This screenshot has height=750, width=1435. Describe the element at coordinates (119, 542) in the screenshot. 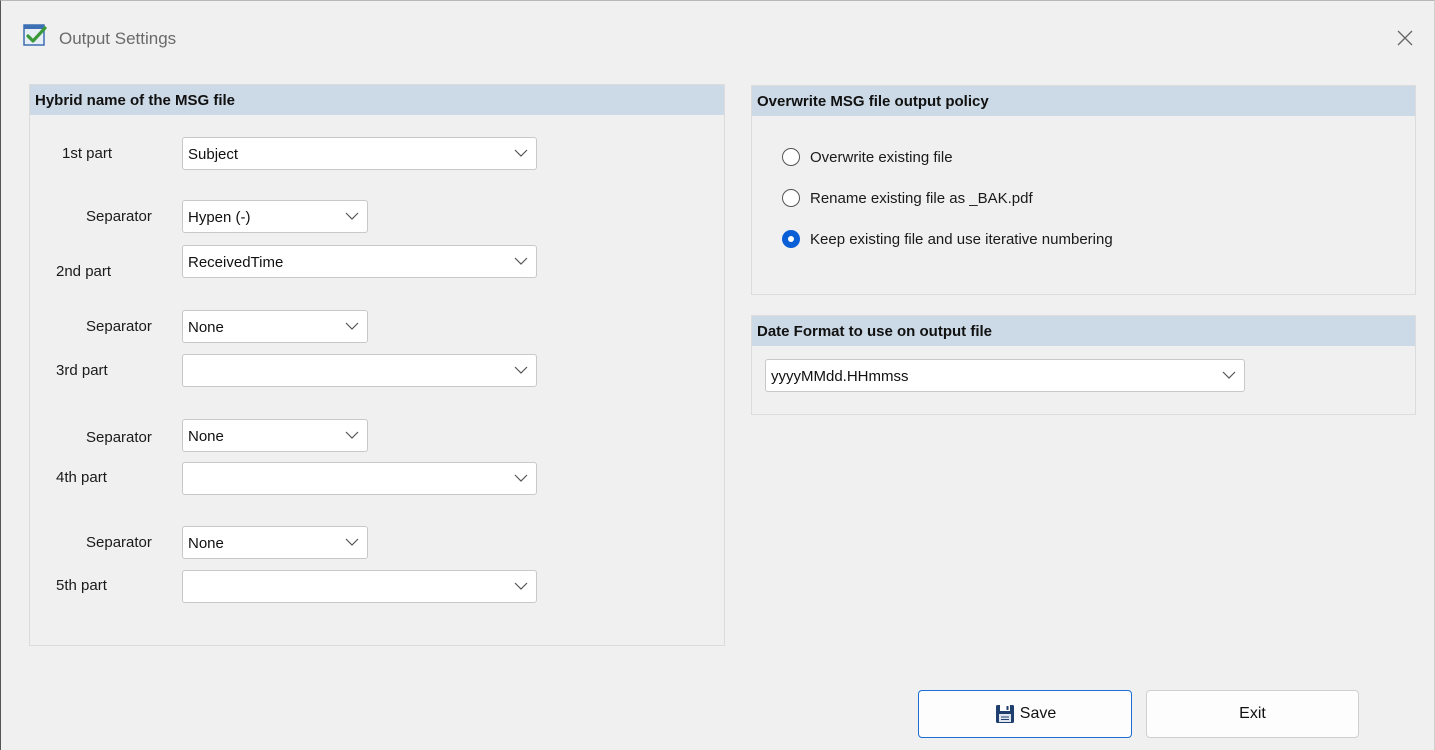

I see `separator-4-label: Separator` at that location.